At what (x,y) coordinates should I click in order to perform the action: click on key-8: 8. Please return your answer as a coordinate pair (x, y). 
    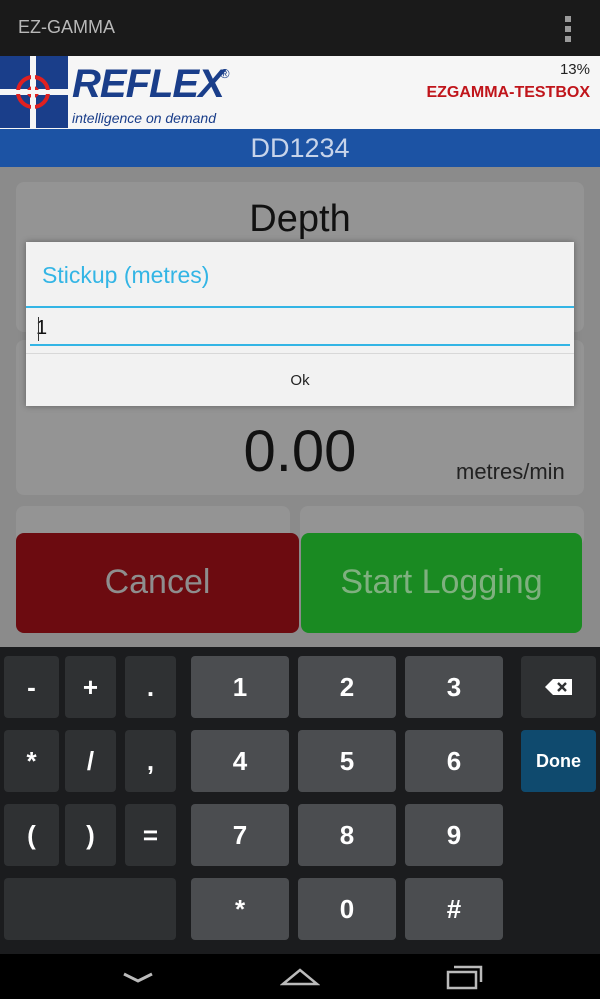
    Looking at the image, I should click on (347, 835).